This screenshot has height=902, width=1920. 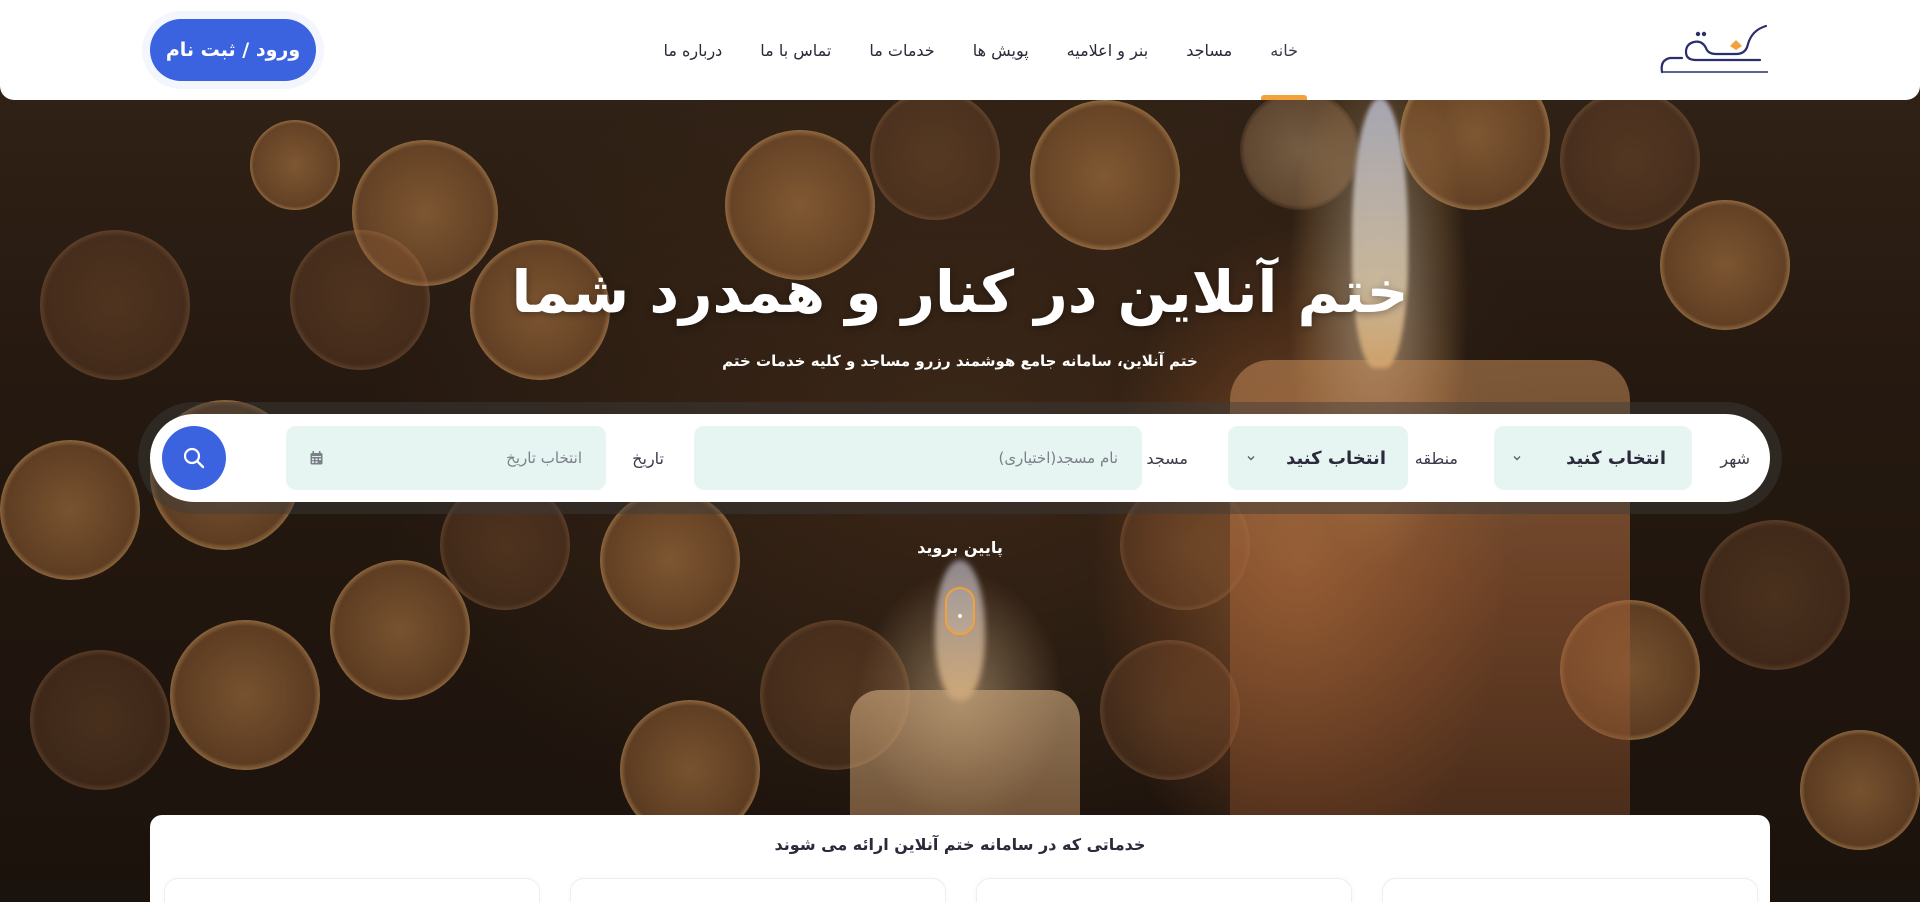 I want to click on city-select-value: انتخاب کنید, so click(x=1616, y=458).